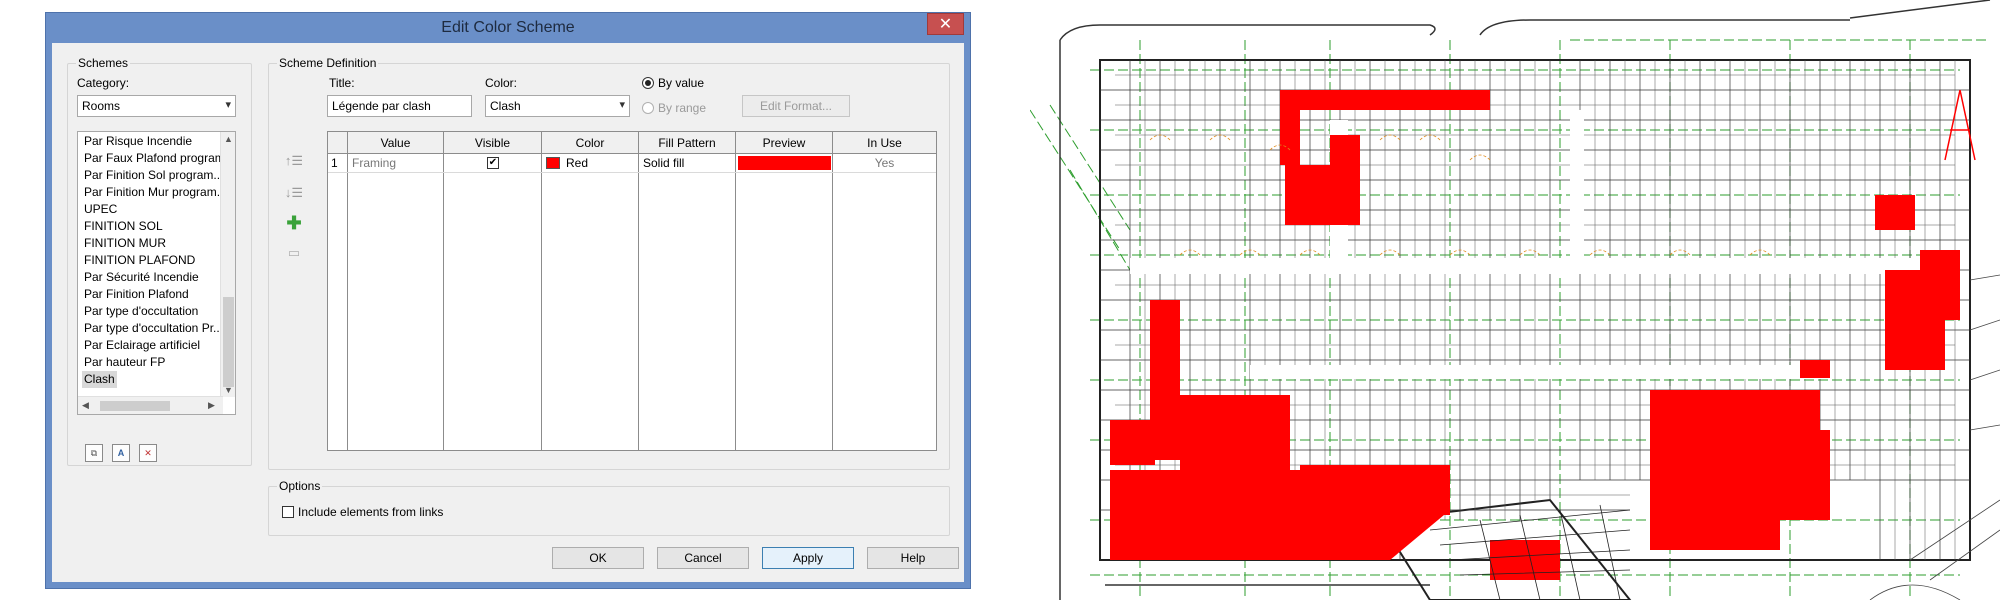  I want to click on list-item: Par Eclairage artificiel, so click(142, 345).